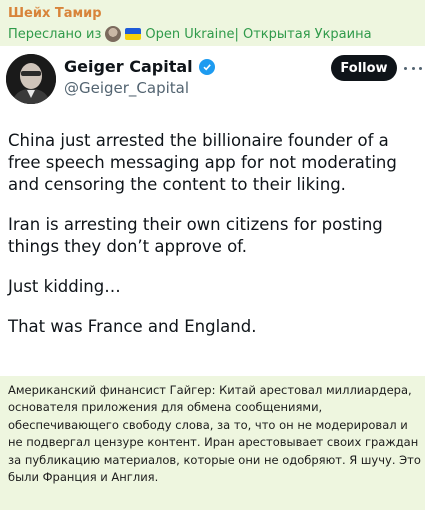 This screenshot has height=510, width=425. What do you see at coordinates (364, 68) in the screenshot?
I see `follow-button: Follow` at bounding box center [364, 68].